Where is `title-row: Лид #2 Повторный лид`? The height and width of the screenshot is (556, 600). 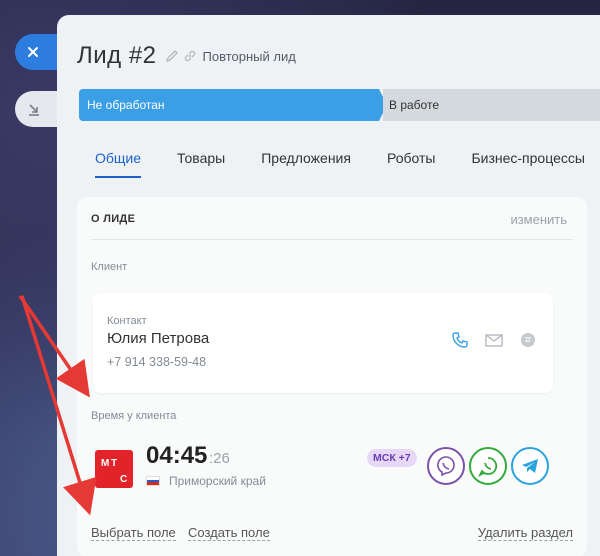
title-row: Лид #2 Повторный лид is located at coordinates (186, 56).